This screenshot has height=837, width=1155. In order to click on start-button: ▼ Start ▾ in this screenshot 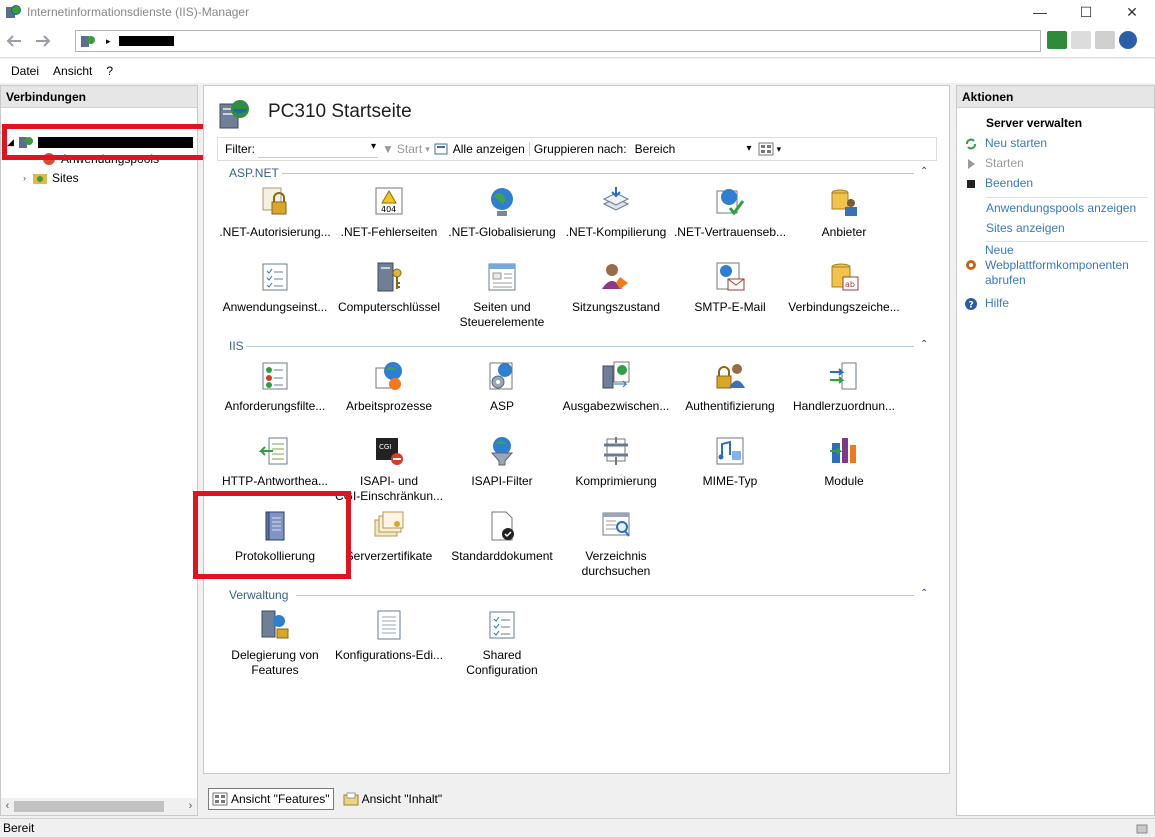, I will do `click(406, 149)`.